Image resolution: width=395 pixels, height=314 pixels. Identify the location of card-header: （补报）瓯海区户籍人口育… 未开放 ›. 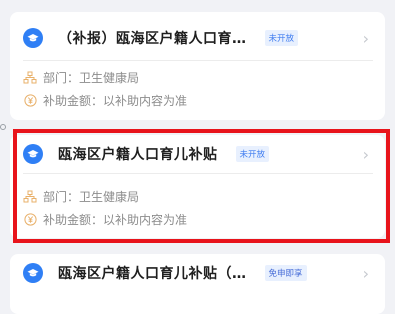
(198, 38).